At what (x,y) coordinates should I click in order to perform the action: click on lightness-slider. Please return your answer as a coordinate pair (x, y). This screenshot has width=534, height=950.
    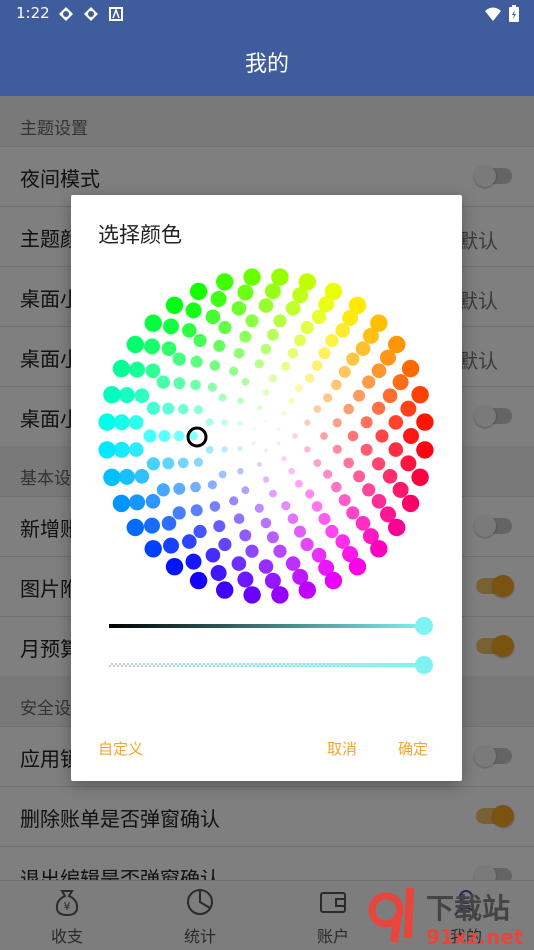
    Looking at the image, I should click on (271, 626).